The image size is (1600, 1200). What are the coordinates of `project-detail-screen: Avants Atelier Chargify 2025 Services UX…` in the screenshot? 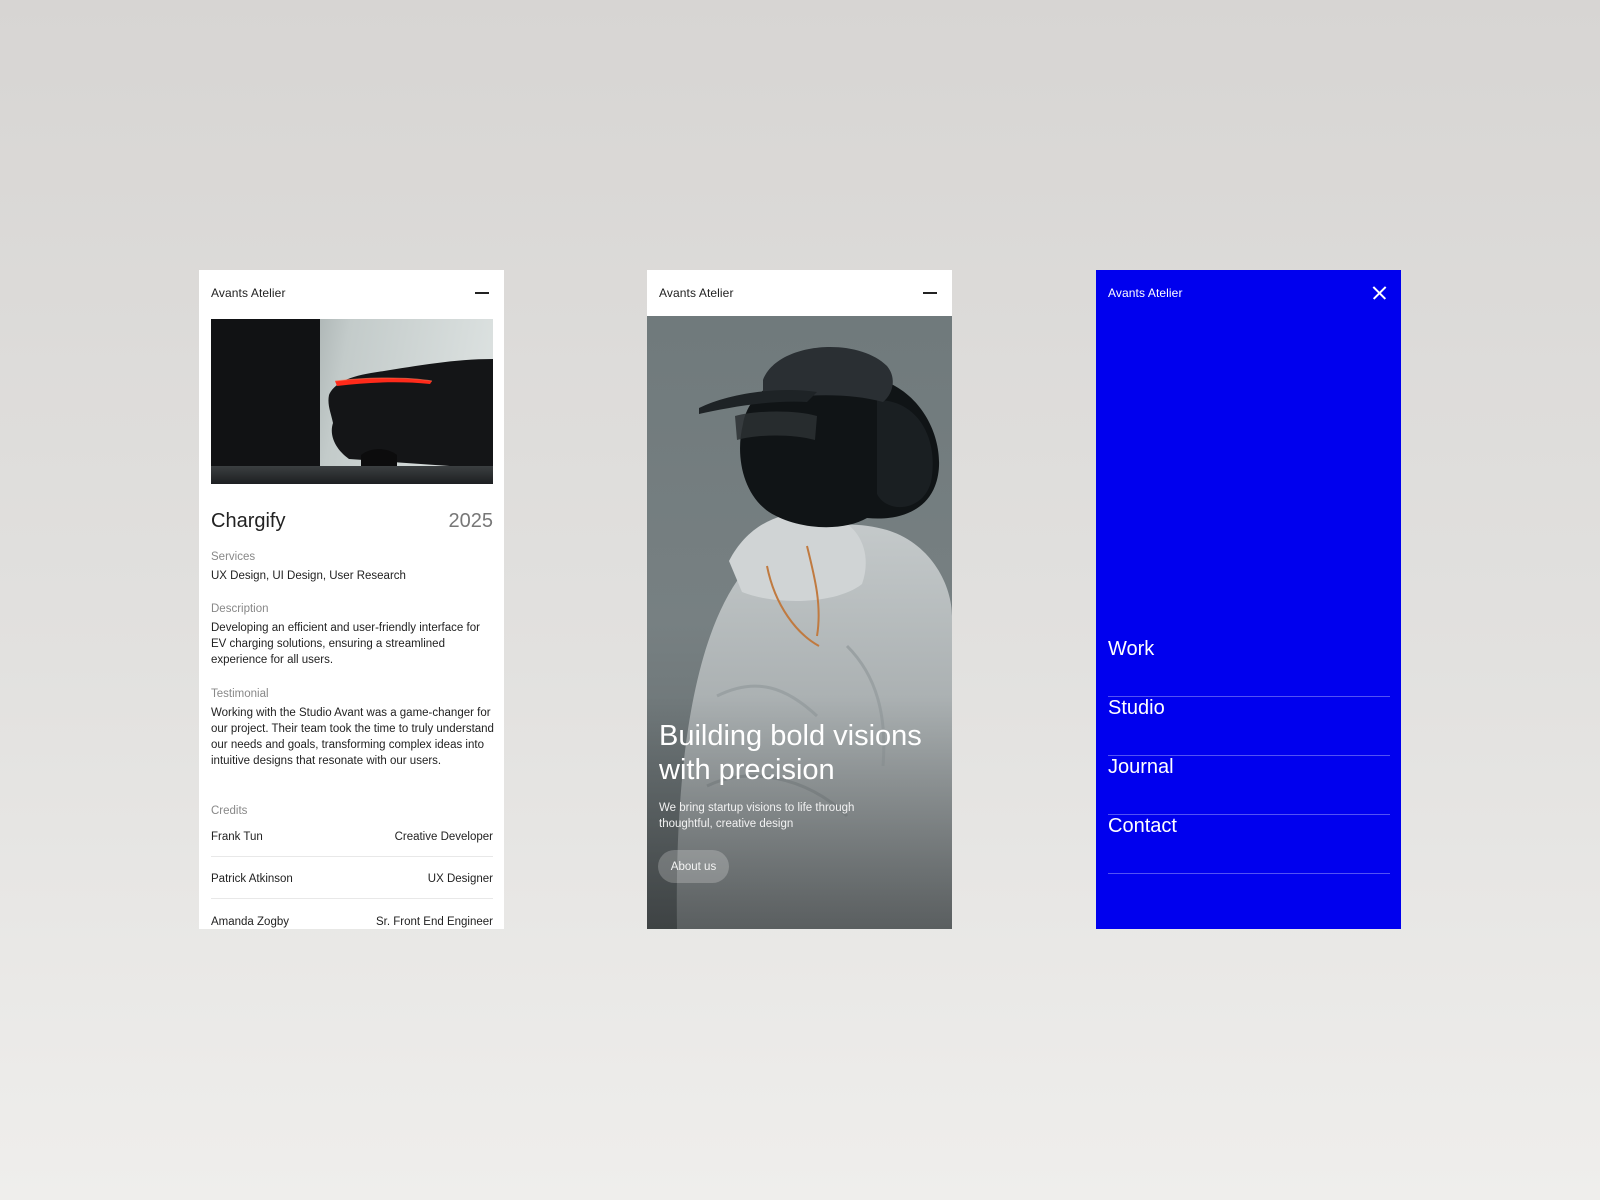 It's located at (351, 599).